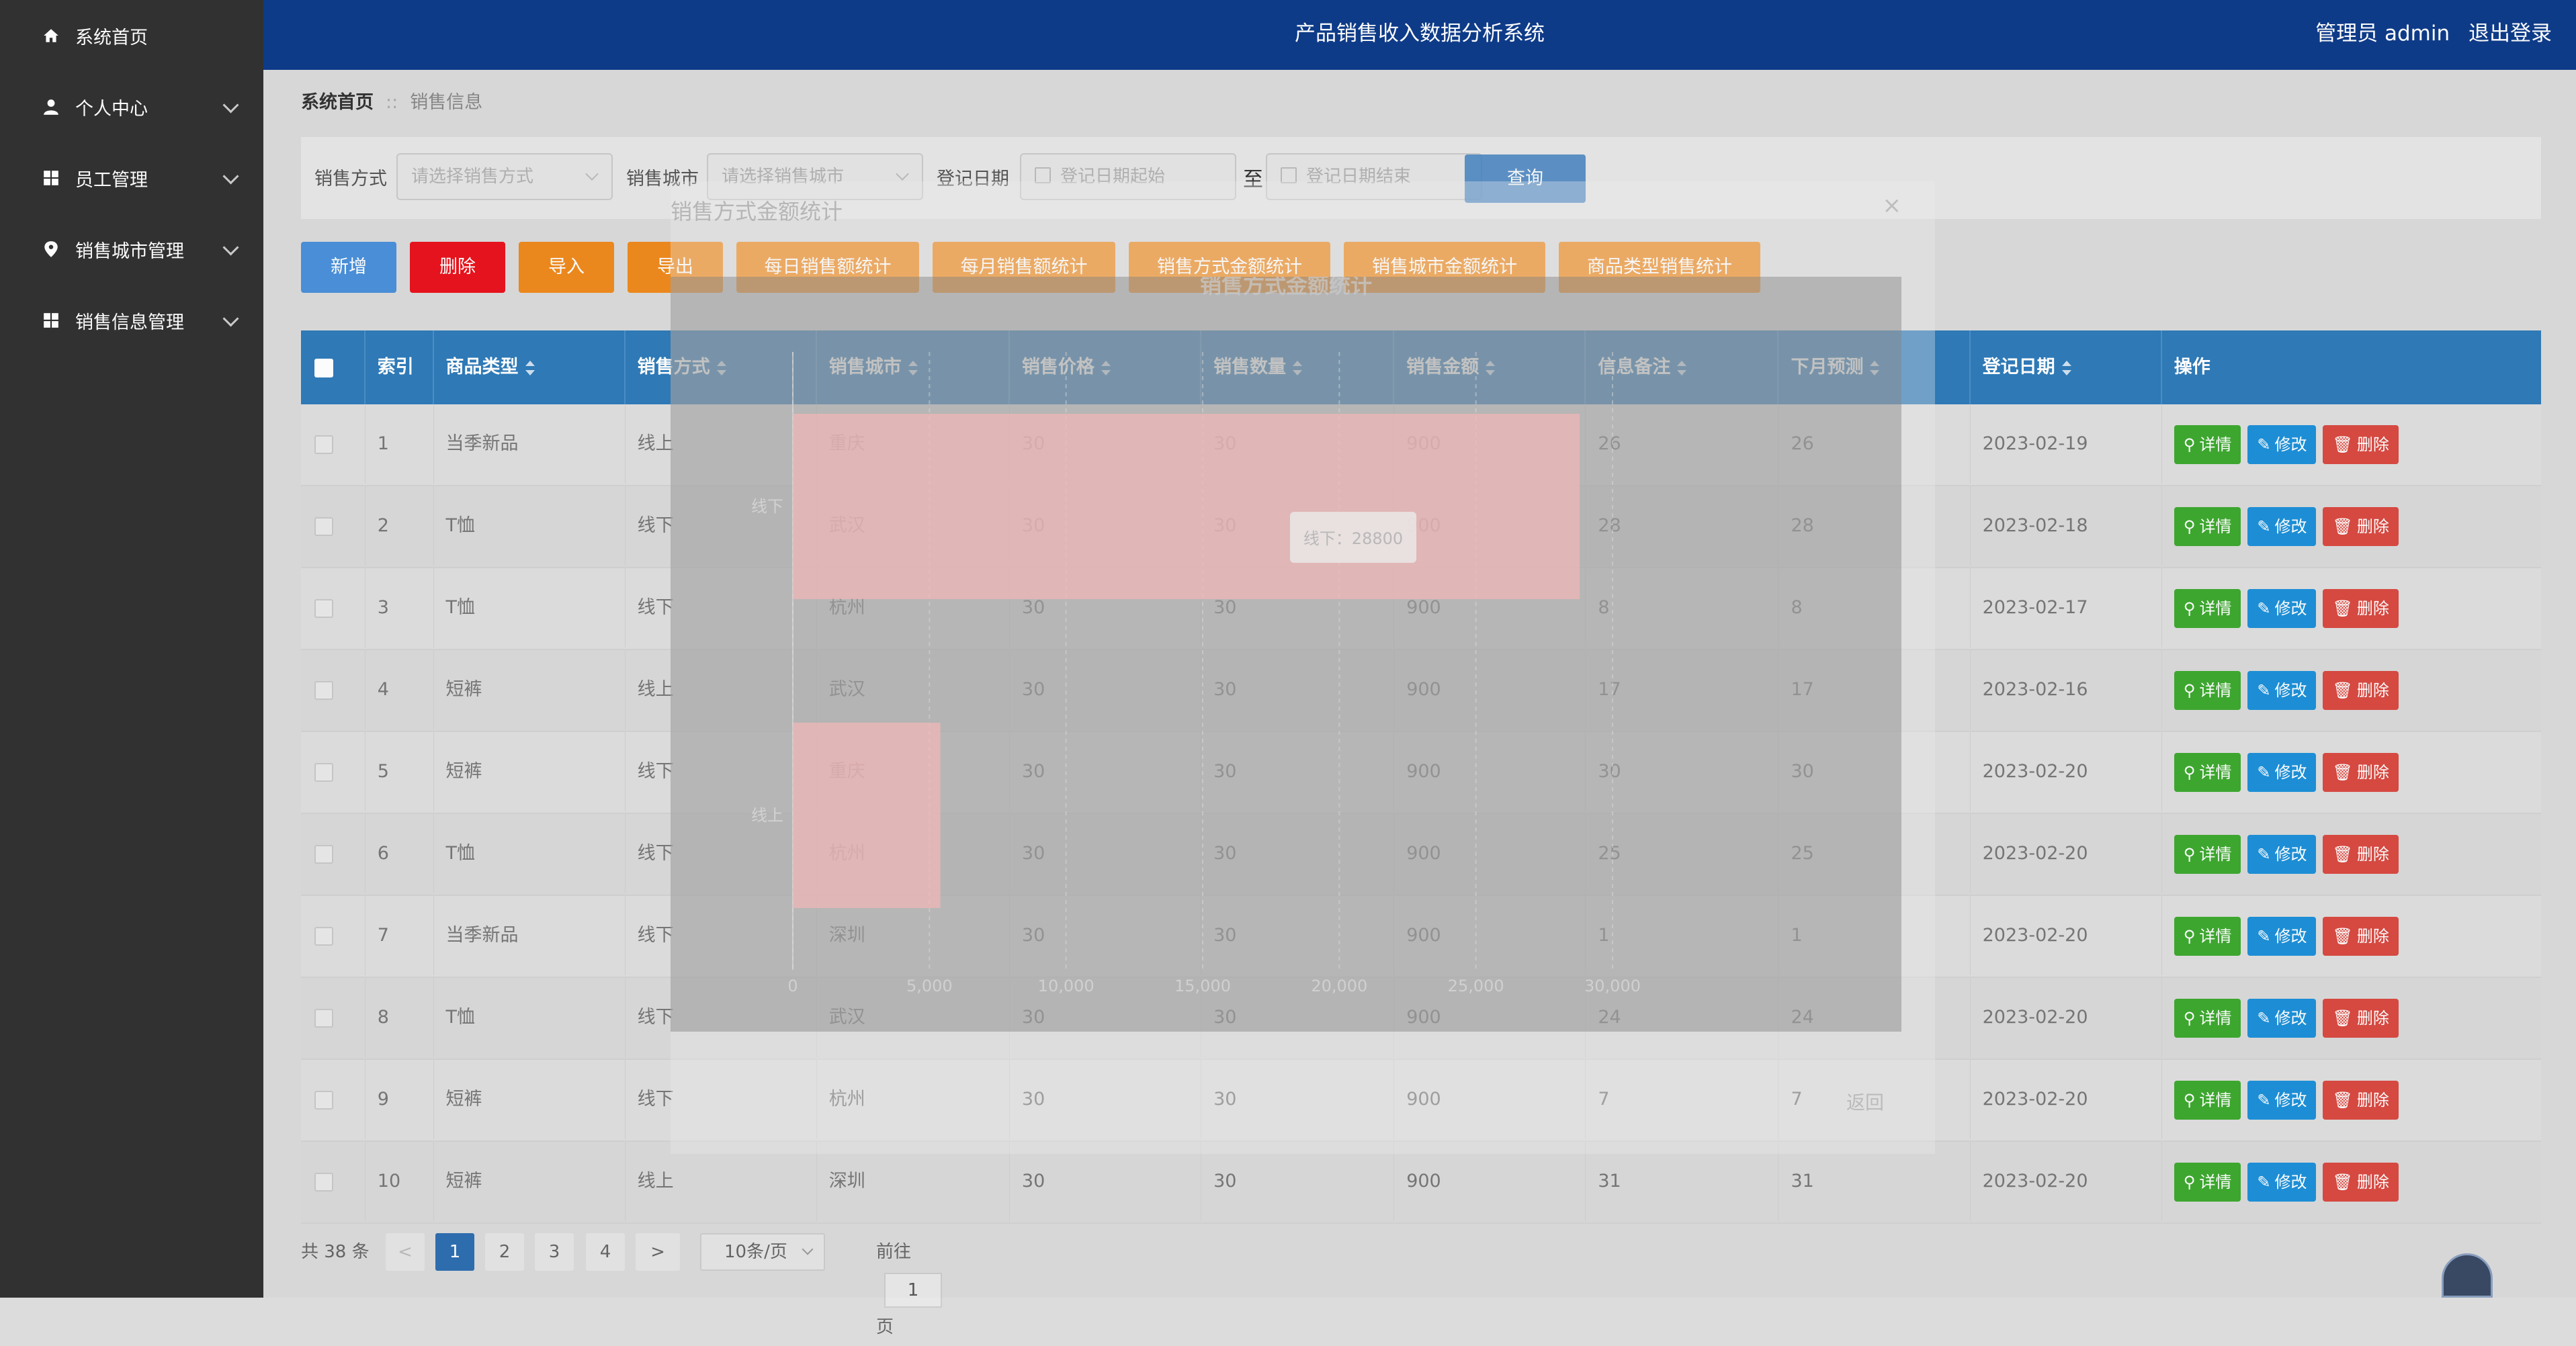  I want to click on col-header-city: 销售城市, so click(913, 367).